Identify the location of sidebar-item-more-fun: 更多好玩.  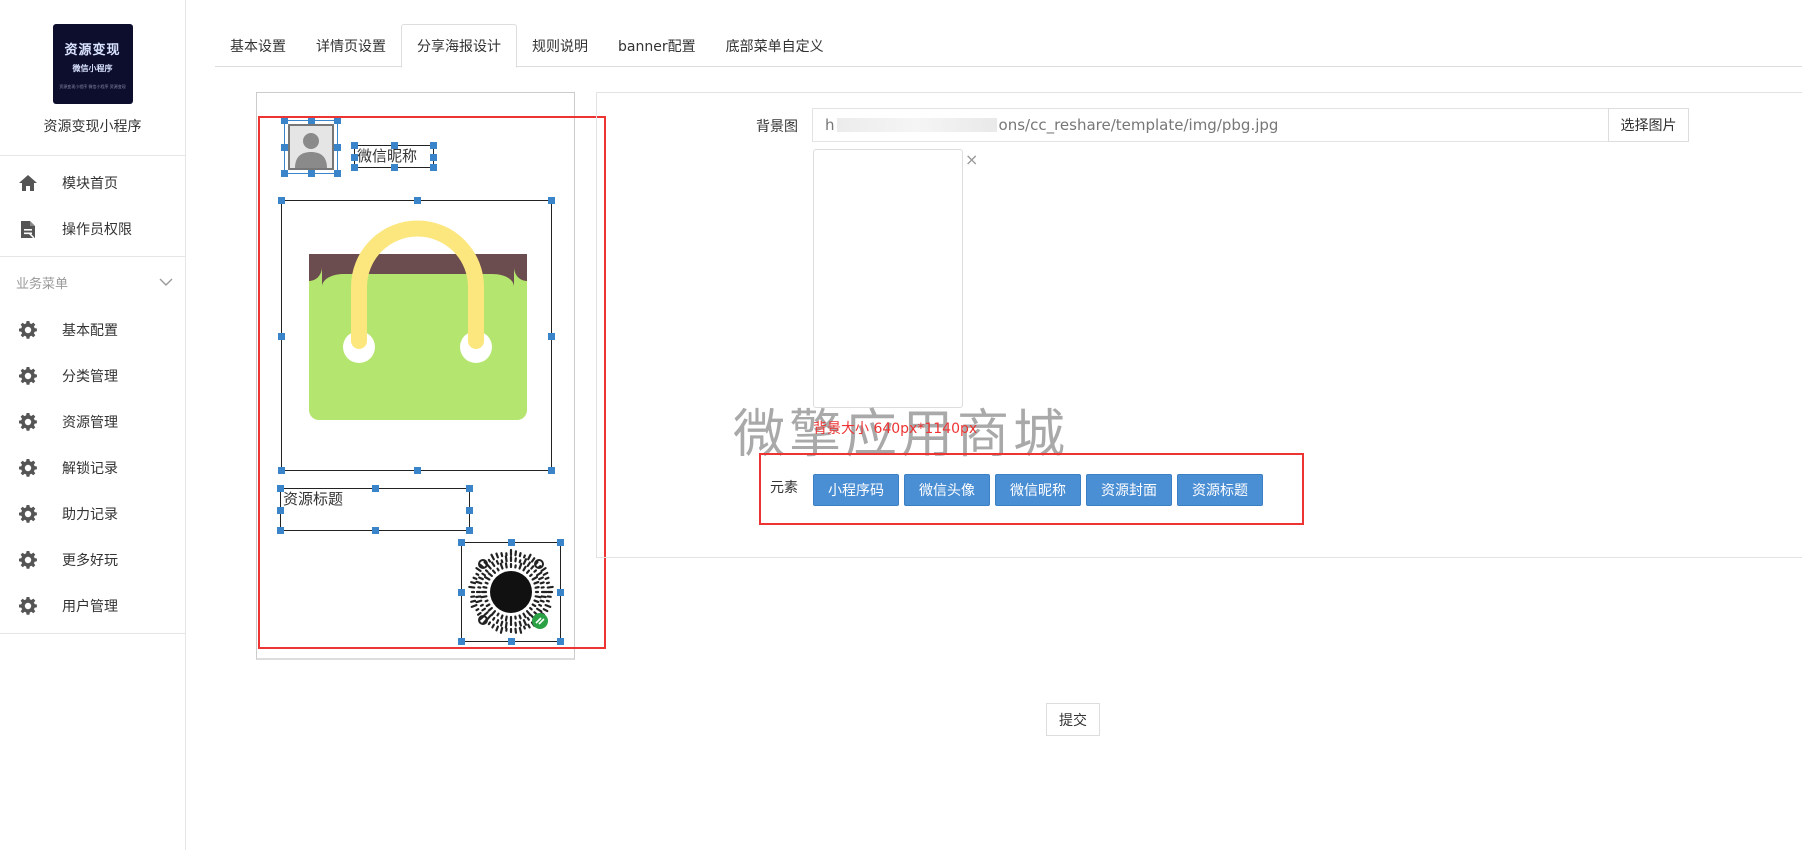
(92, 560).